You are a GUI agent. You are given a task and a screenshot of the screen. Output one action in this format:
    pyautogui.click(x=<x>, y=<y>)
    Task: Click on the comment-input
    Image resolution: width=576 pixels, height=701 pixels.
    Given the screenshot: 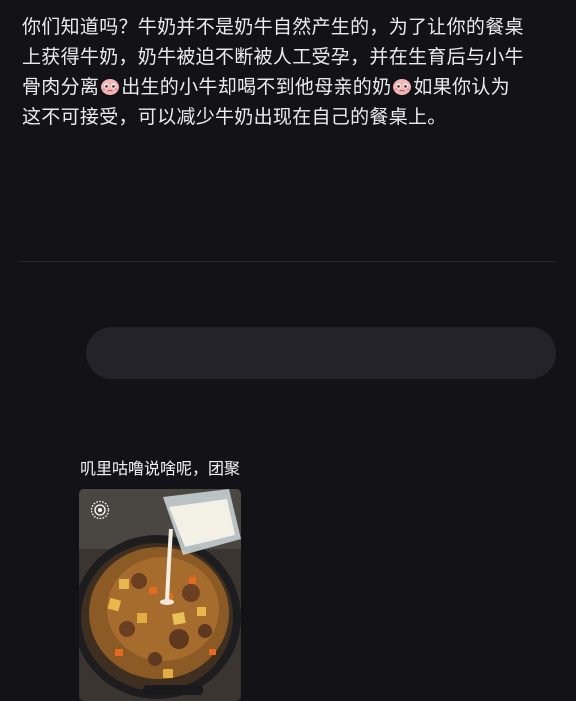 What is the action you would take?
    pyautogui.click(x=321, y=353)
    